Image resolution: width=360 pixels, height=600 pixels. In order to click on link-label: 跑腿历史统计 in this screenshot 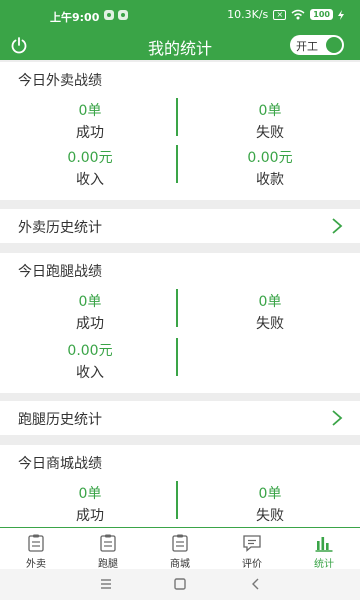, I will do `click(60, 420)`.